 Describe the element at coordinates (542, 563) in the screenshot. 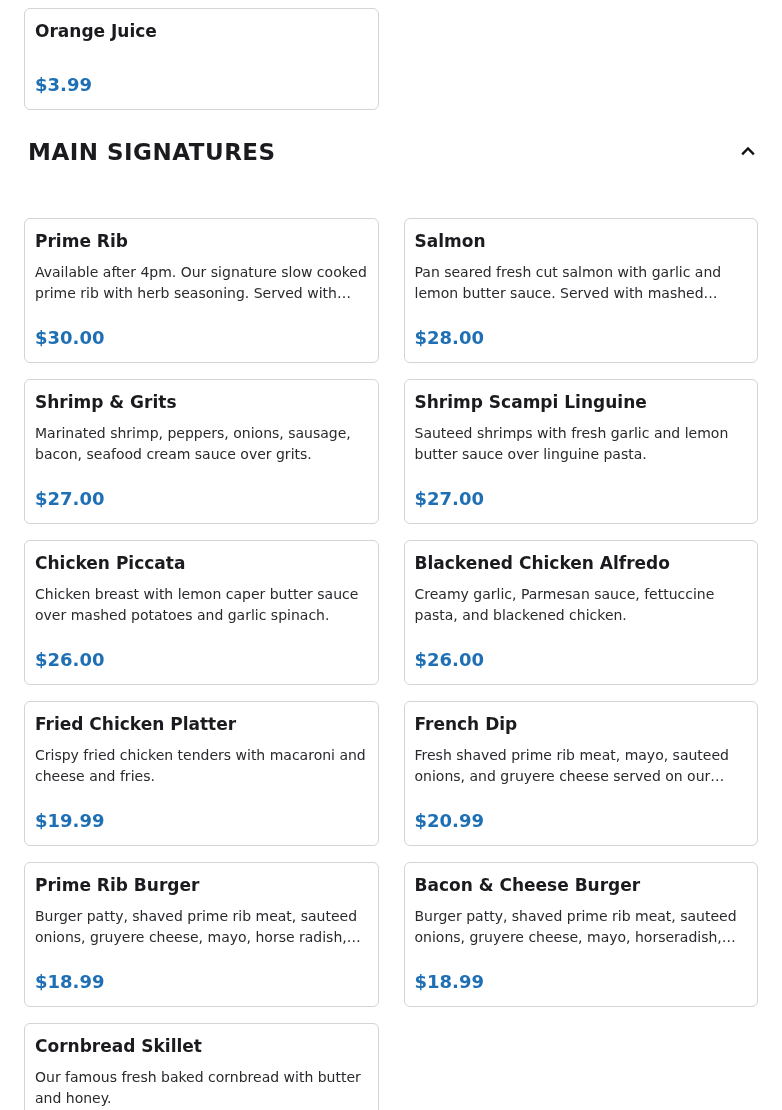

I see `item-name: Blackened Chicken Alfredo` at that location.